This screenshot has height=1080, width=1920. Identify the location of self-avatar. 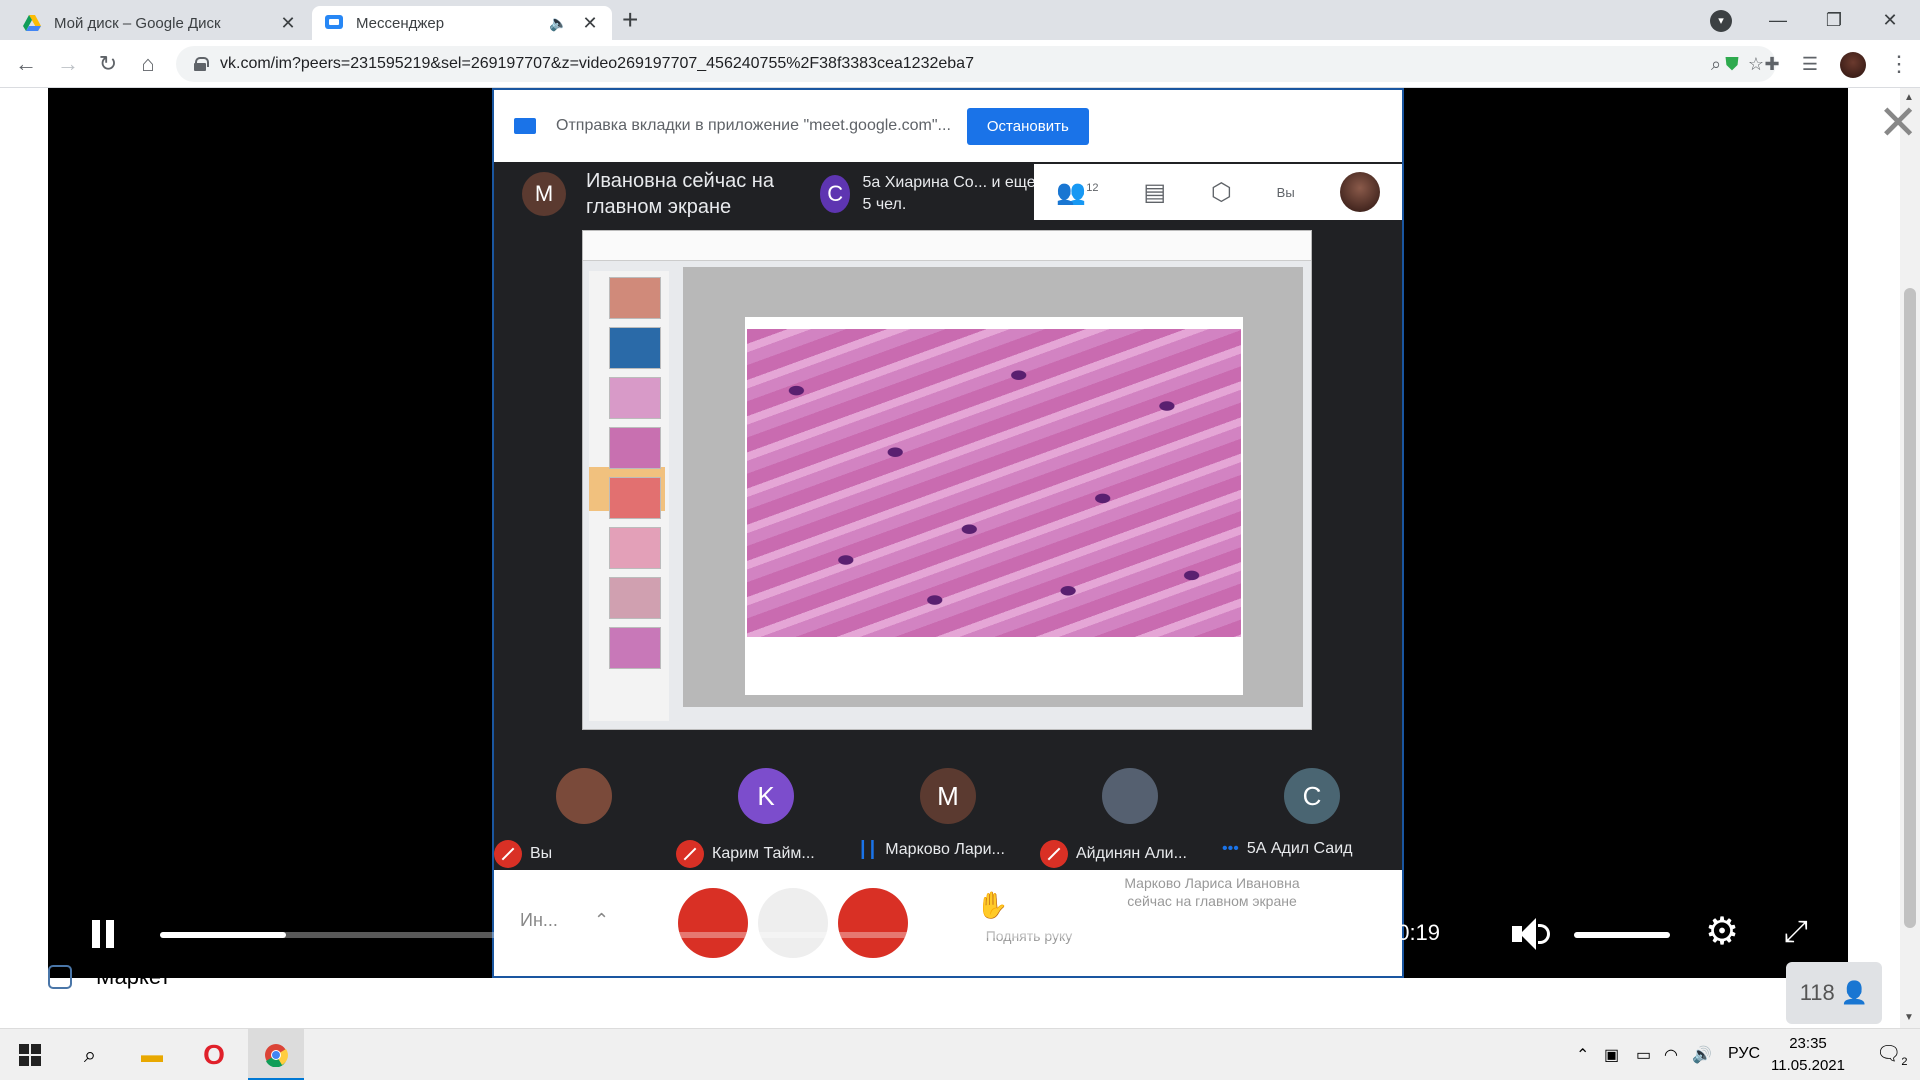
(1359, 192).